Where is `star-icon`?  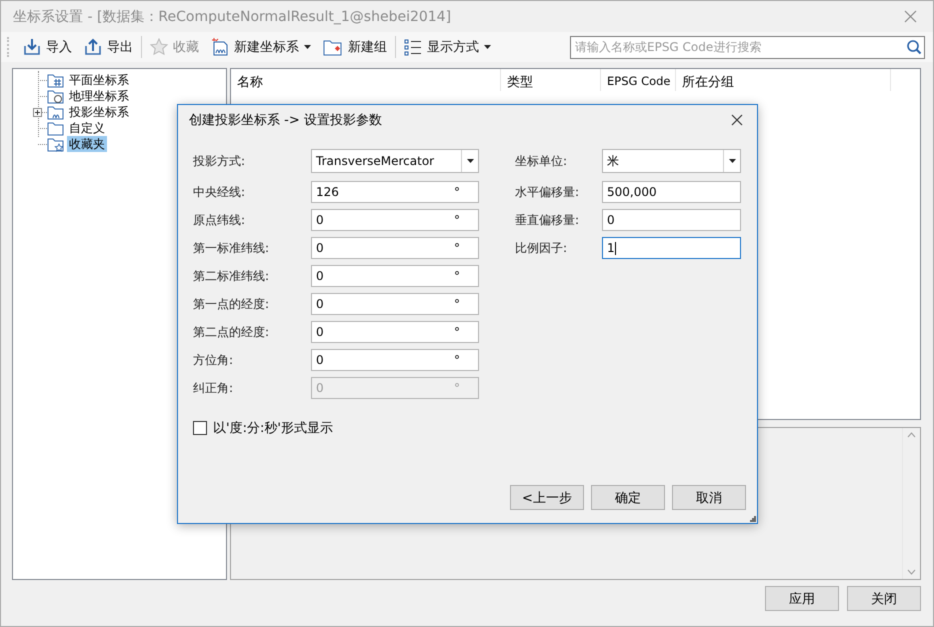 star-icon is located at coordinates (159, 47).